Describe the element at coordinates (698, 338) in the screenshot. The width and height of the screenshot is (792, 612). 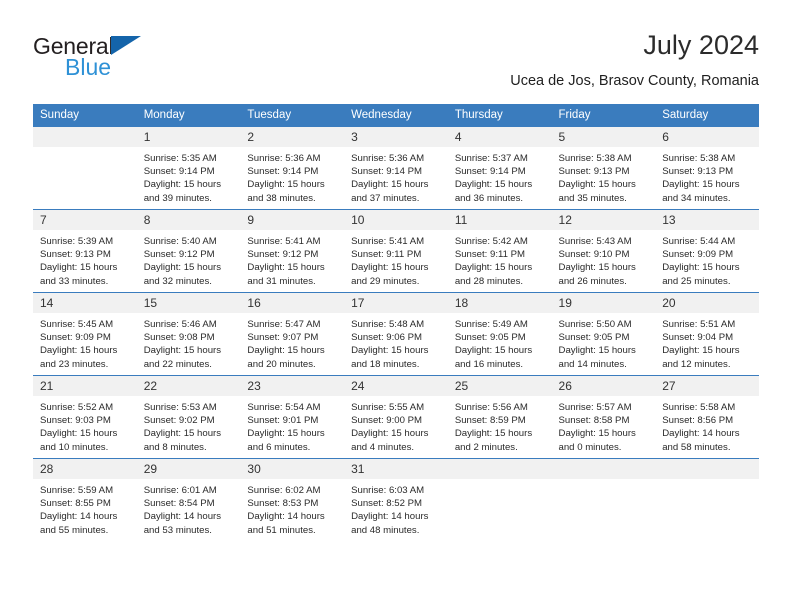
I see `sunset-text: Sunset: 9:04 PM` at that location.